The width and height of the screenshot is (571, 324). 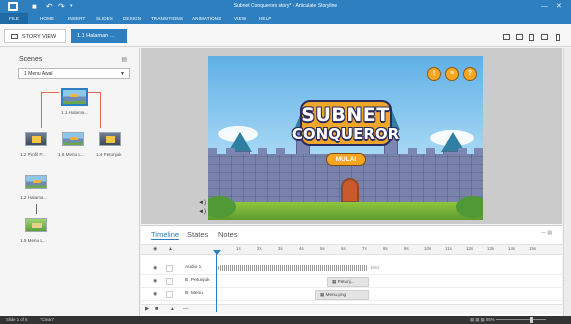 What do you see at coordinates (519, 37) in the screenshot?
I see `layout-wide-icon` at bounding box center [519, 37].